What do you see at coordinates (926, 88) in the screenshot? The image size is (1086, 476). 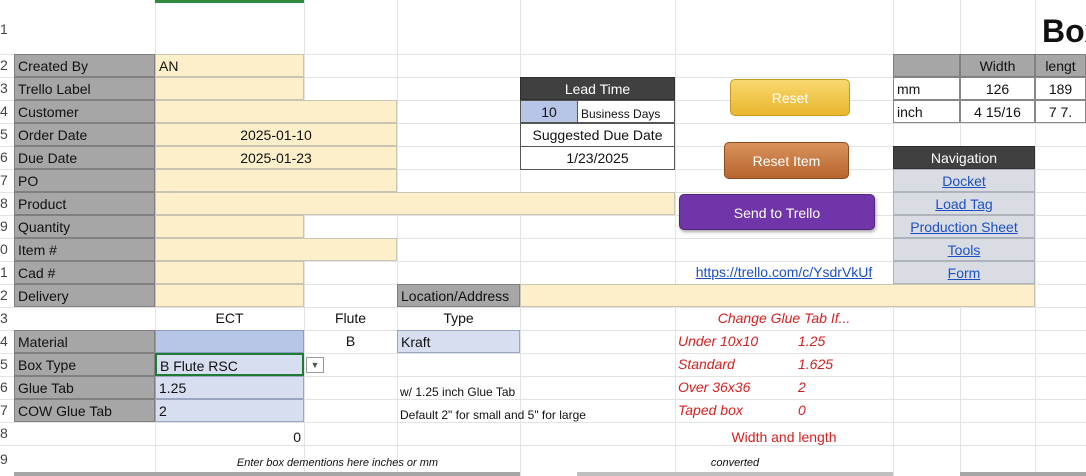 I see `dimensions-unit-mm: mm` at bounding box center [926, 88].